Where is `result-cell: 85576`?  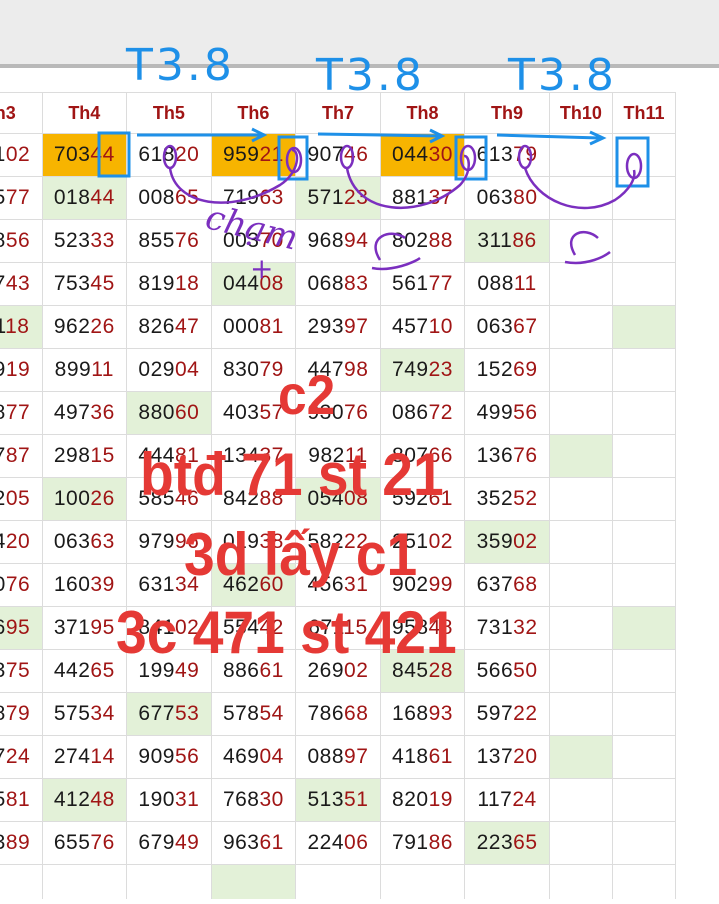 result-cell: 85576 is located at coordinates (169, 241).